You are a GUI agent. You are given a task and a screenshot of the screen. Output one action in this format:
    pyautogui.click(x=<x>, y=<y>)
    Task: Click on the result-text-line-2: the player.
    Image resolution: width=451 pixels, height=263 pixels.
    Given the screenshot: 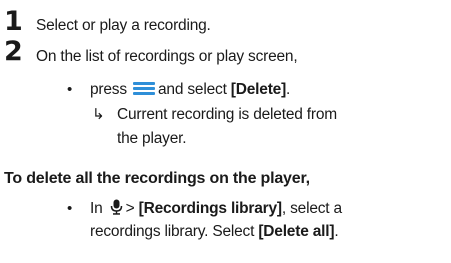 What is the action you would take?
    pyautogui.click(x=152, y=138)
    